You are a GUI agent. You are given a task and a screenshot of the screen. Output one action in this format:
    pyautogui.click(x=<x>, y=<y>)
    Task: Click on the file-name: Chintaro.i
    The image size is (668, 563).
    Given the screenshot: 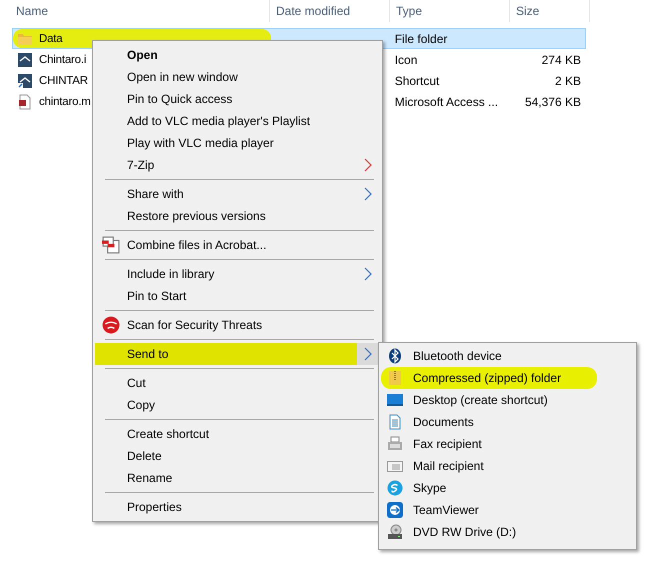 What is the action you would take?
    pyautogui.click(x=62, y=60)
    